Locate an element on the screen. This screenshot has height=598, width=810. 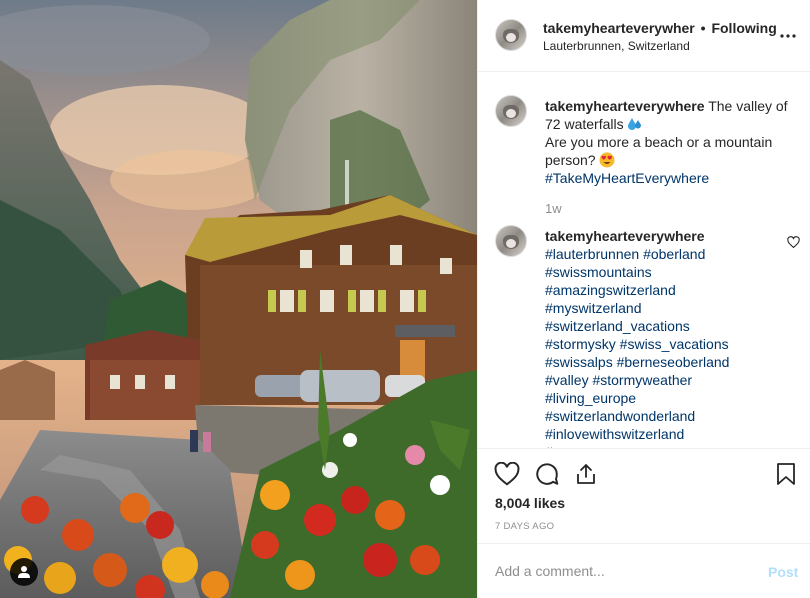
caption-line: Are you more a beach or a mountain is located at coordinates (659, 142).